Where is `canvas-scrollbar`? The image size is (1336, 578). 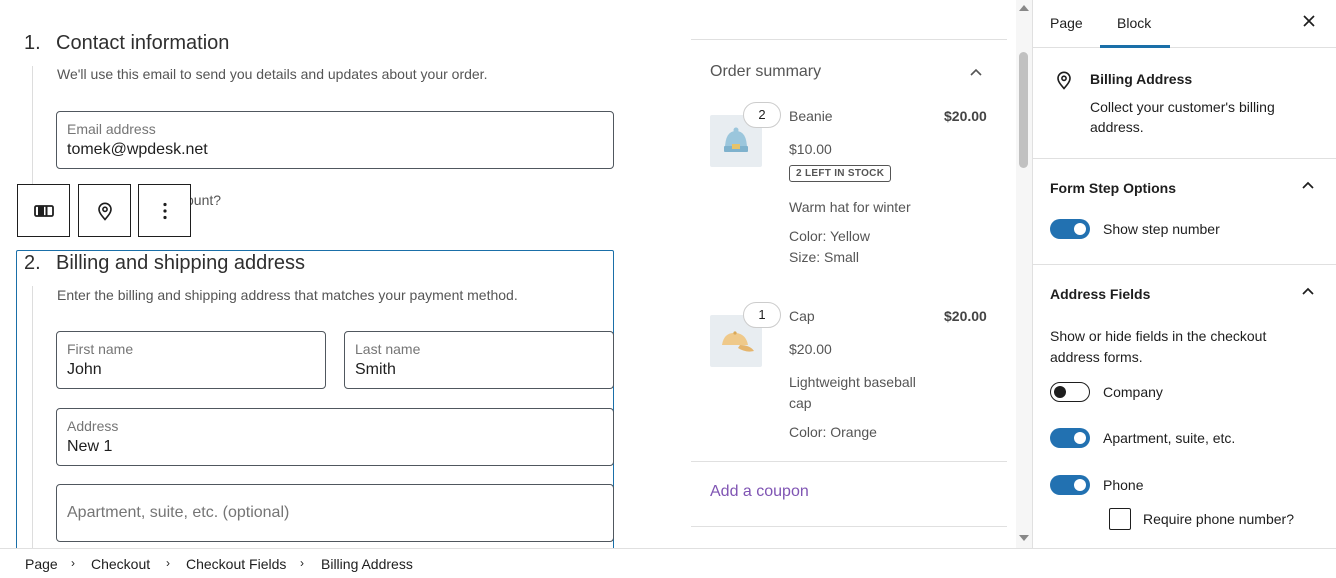 canvas-scrollbar is located at coordinates (1024, 274).